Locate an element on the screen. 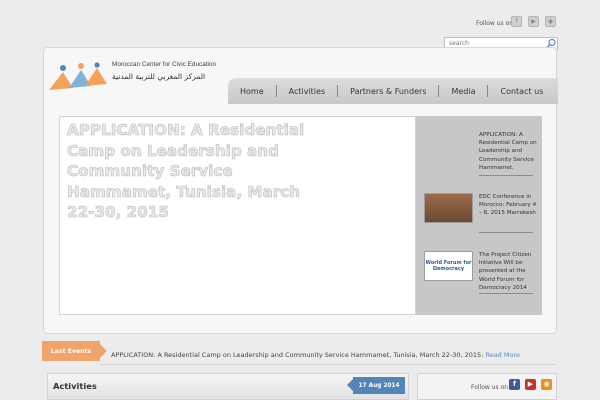  last-events-label: Last Events is located at coordinates (74, 351).